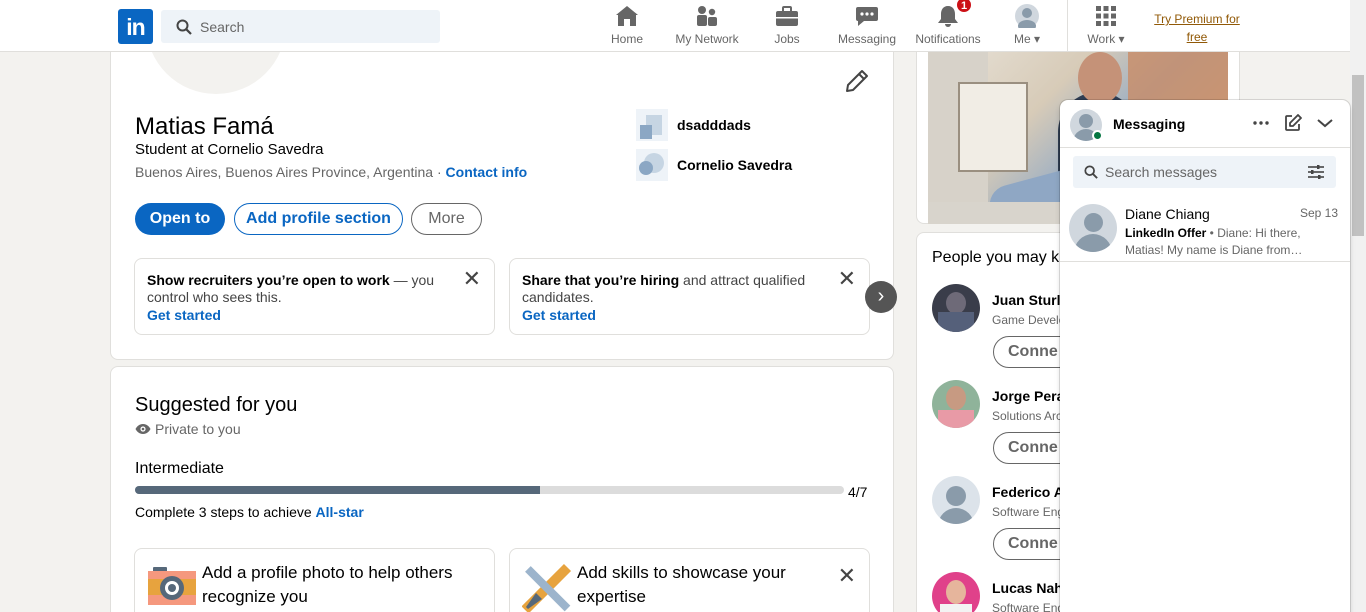 The height and width of the screenshot is (612, 1366). I want to click on pymk-title: People you may k, so click(996, 257).